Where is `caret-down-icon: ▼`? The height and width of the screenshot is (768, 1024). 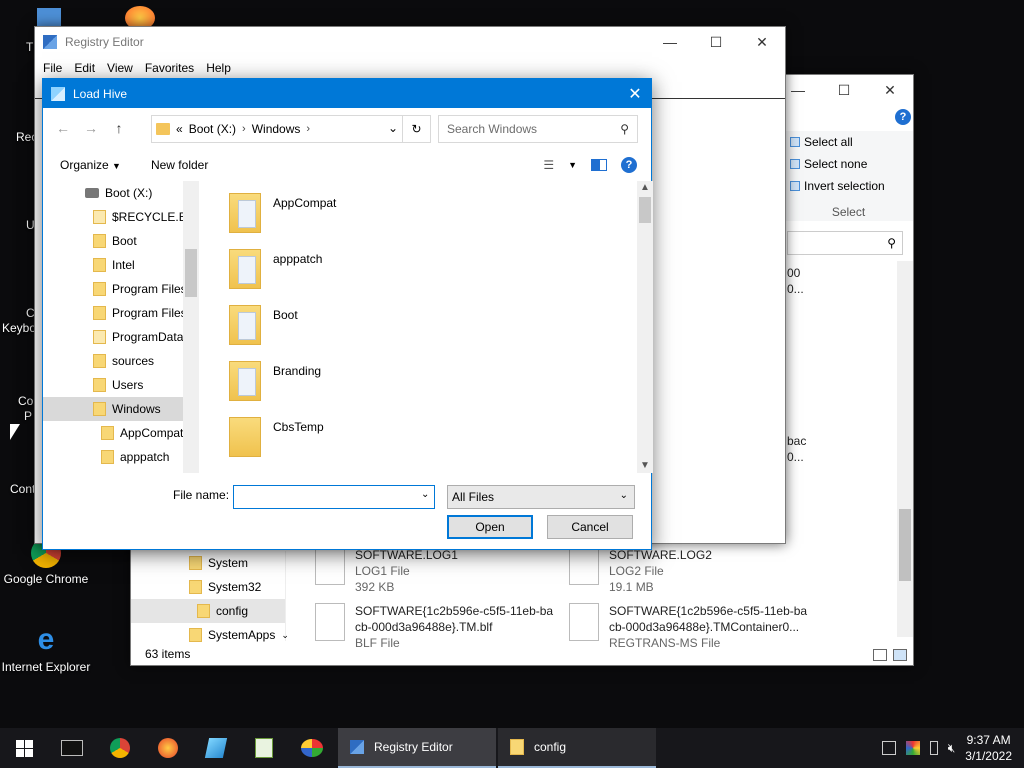
caret-down-icon: ▼ is located at coordinates (572, 165).